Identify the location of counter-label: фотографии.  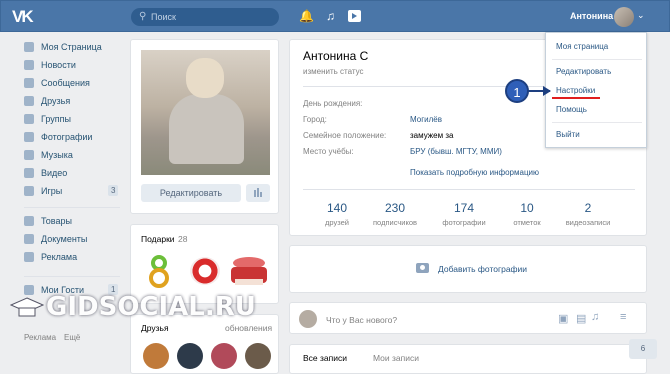
(464, 222).